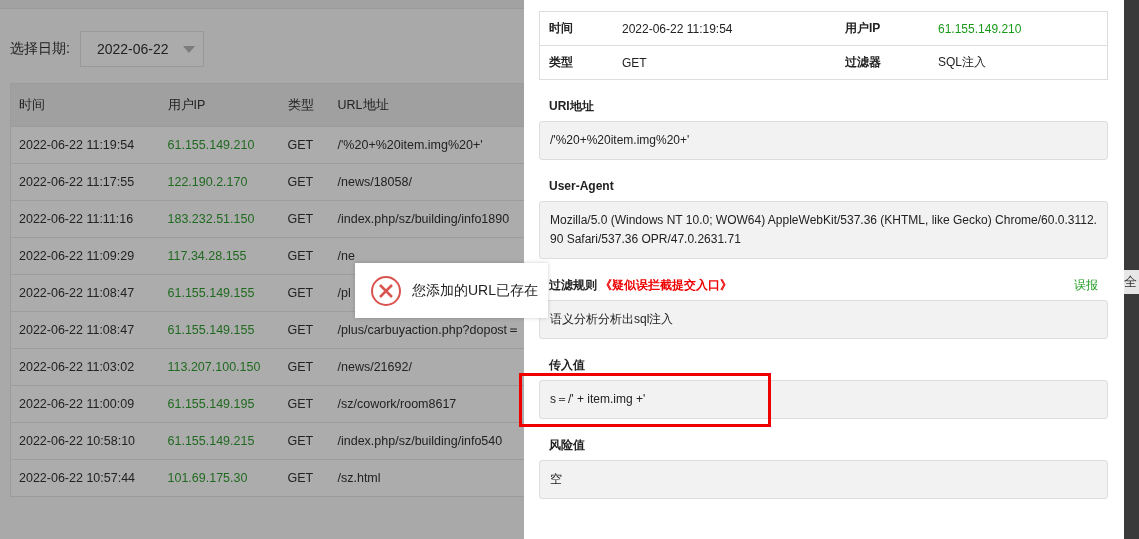 This screenshot has width=1139, height=539. Describe the element at coordinates (567, 365) in the screenshot. I see `section-title: 传入值` at that location.